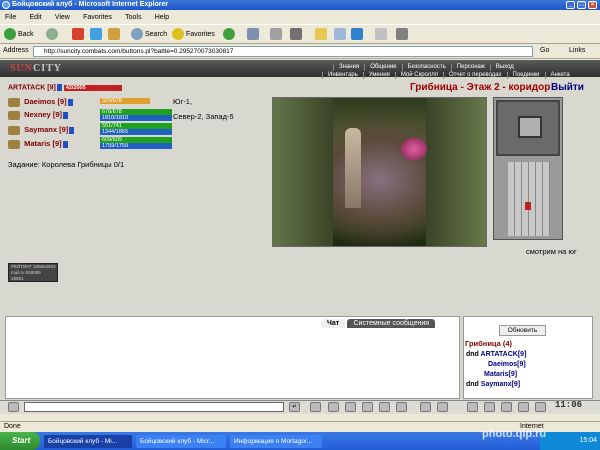 This screenshot has width=600, height=450. I want to click on hp-bar: 329/678, so click(125, 101).